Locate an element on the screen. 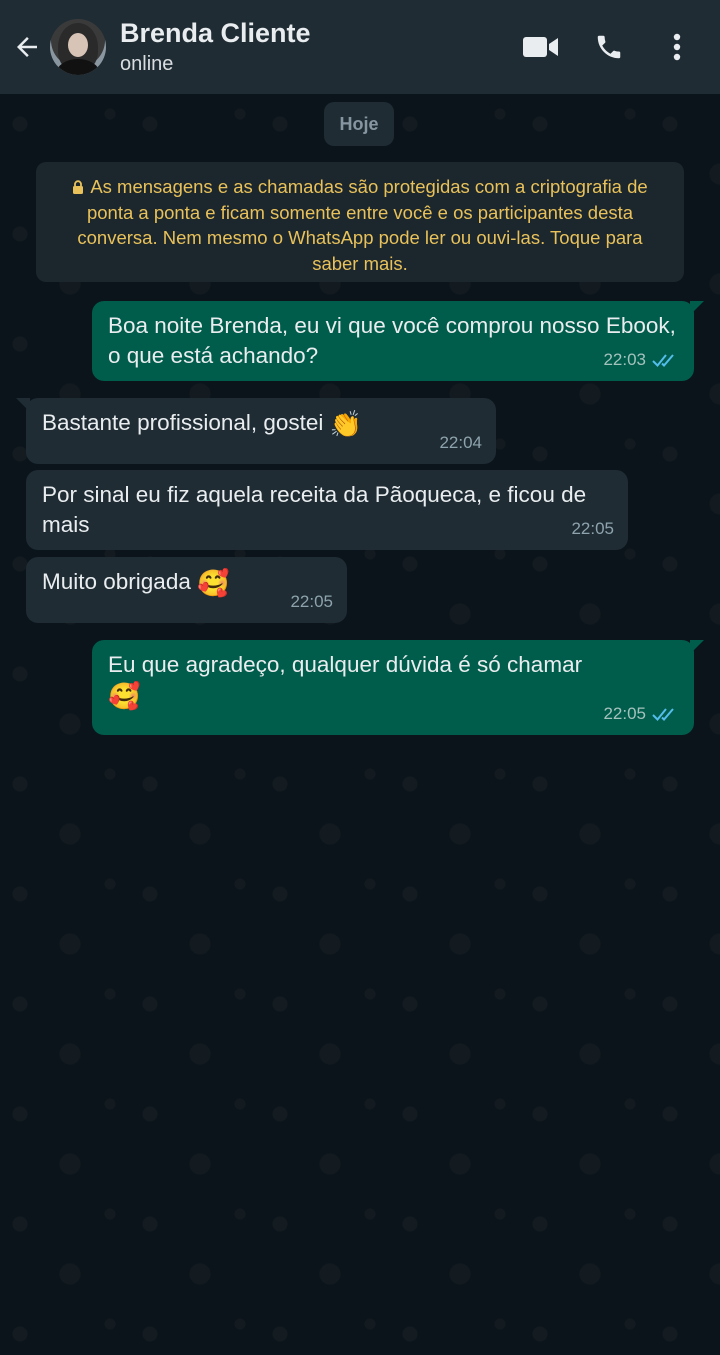 This screenshot has height=1355, width=720. message-bubble-incoming: Muito obrigada 🥰 22:05 is located at coordinates (186, 590).